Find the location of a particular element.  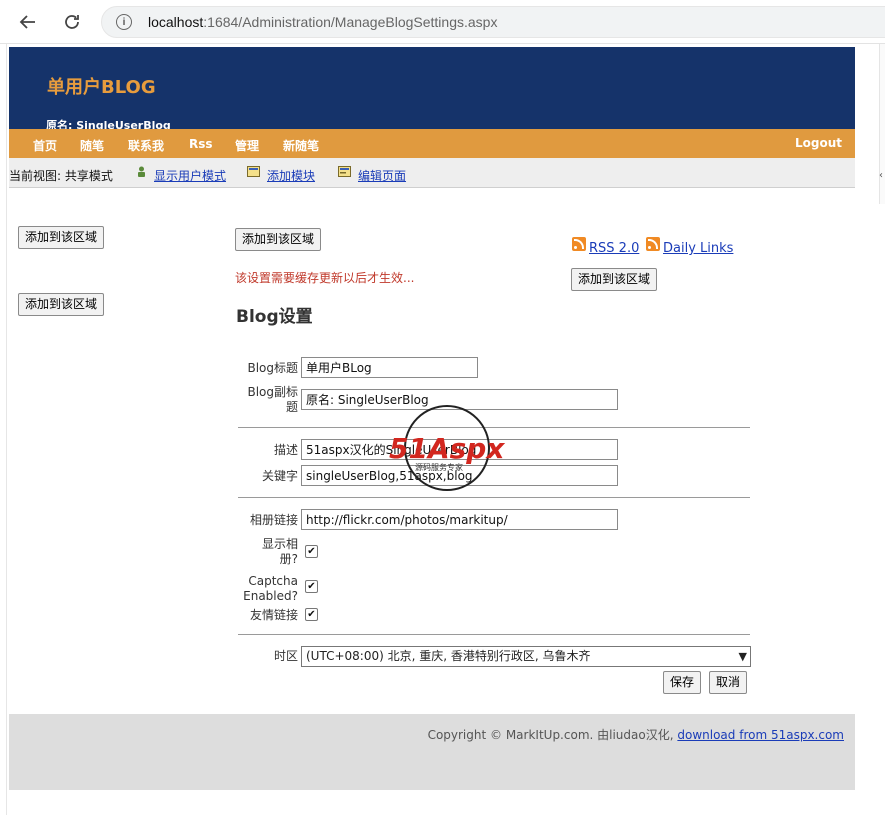

description-label: 描述 is located at coordinates (285, 450).